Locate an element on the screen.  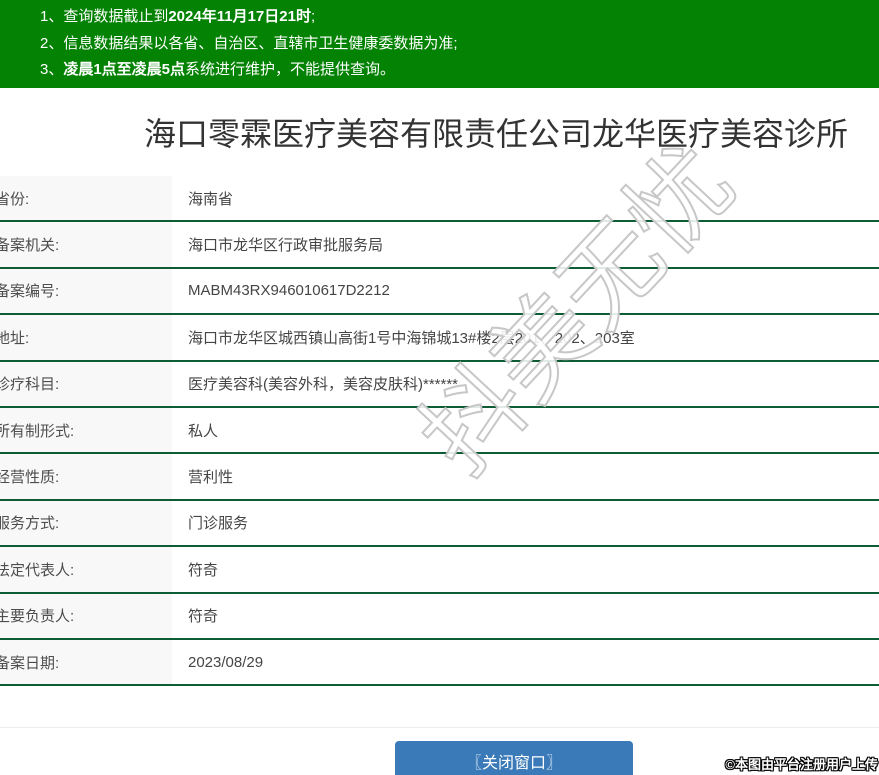
row-label: 诊疗科目: is located at coordinates (86, 383).